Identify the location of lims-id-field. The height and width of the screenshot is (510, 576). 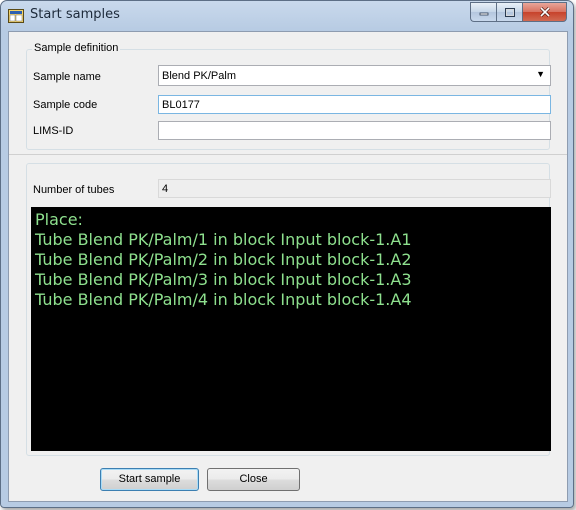
(354, 130).